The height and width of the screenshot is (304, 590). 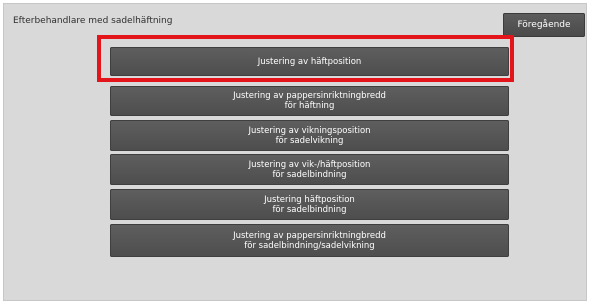 I want to click on staple-position-saddle-binding-label: Justering häftposition för sadelbindning, so click(x=309, y=204).